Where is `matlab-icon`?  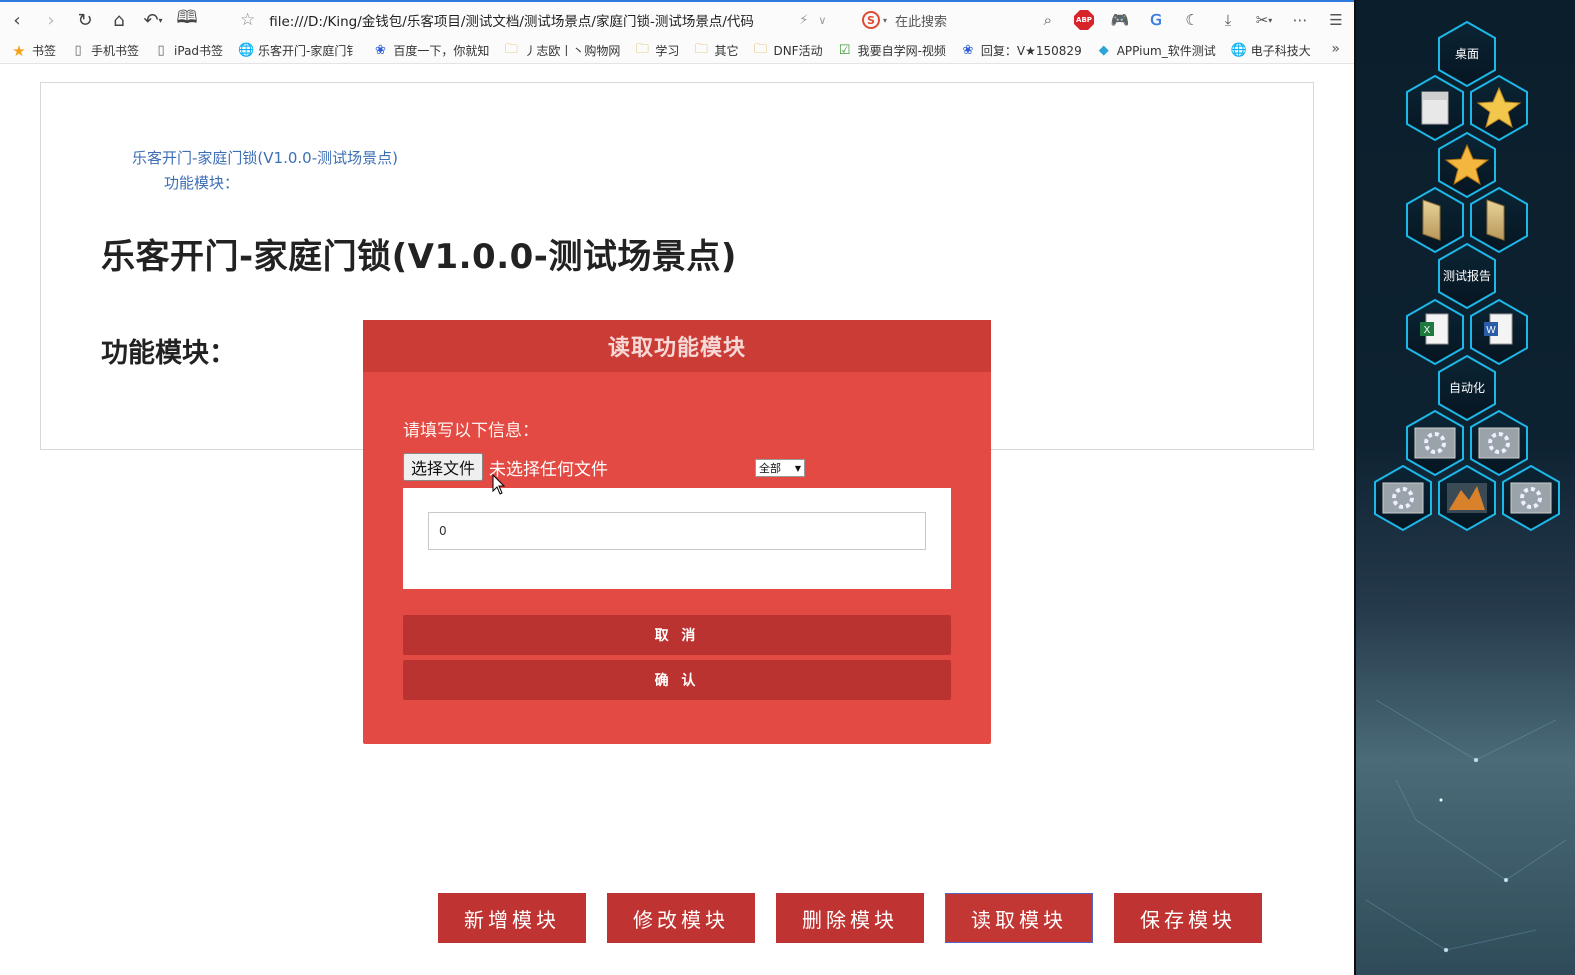
matlab-icon is located at coordinates (1467, 498).